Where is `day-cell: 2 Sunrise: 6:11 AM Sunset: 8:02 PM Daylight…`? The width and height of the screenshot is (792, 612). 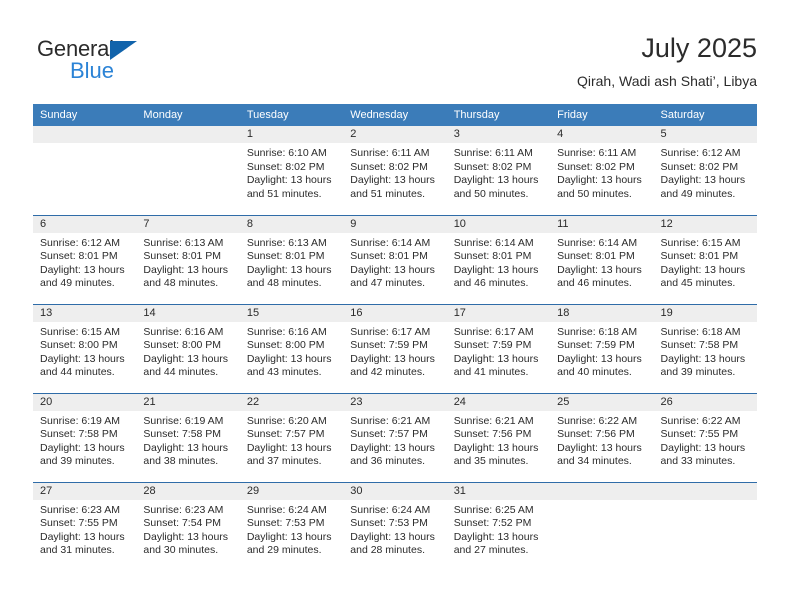 day-cell: 2 Sunrise: 6:11 AM Sunset: 8:02 PM Daylight… is located at coordinates (395, 170).